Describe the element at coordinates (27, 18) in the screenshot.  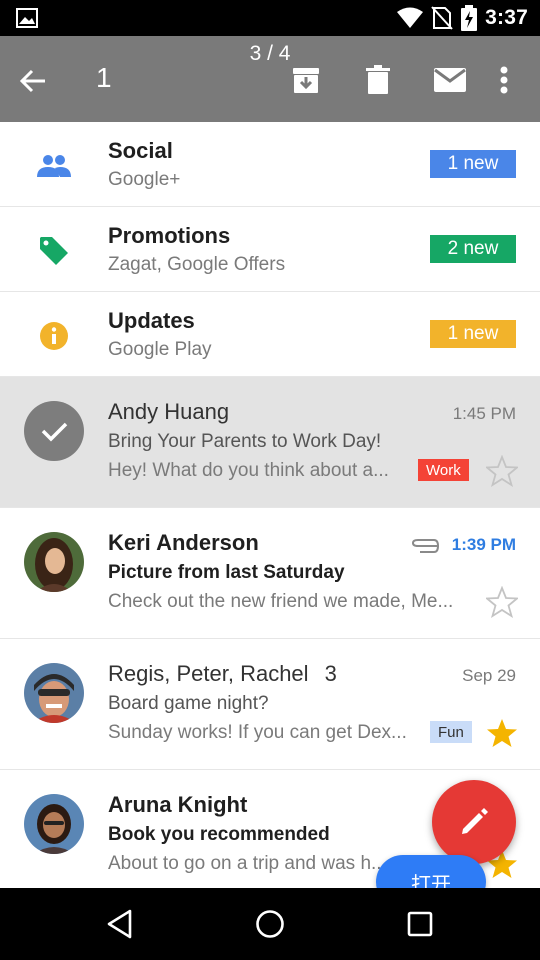
I see `image-icon` at that location.